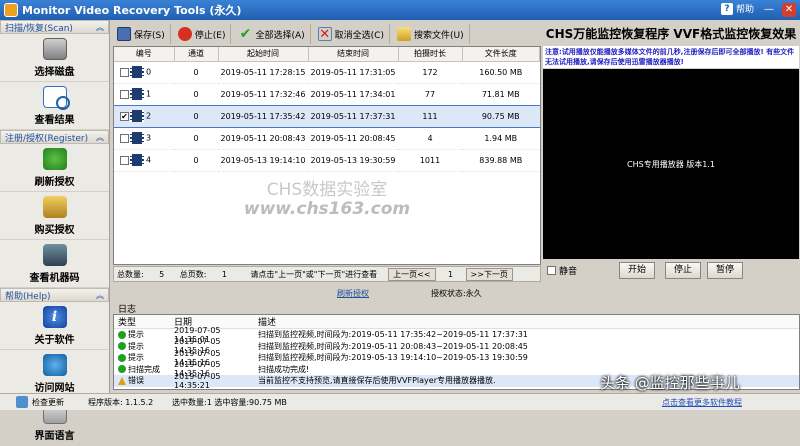 The image size is (800, 446). Describe the element at coordinates (430, 160) in the screenshot. I see `cell-duration: 1011` at that location.